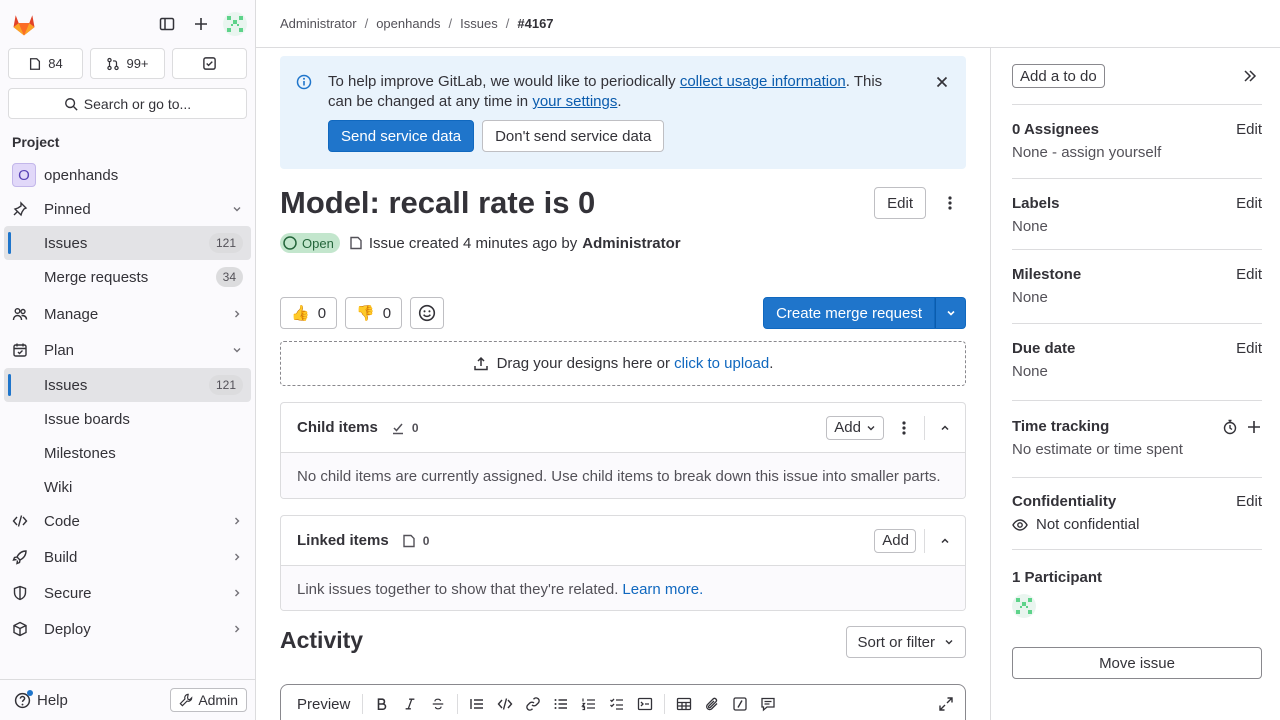 The height and width of the screenshot is (720, 1280). I want to click on add-time-icon, so click(1254, 427).